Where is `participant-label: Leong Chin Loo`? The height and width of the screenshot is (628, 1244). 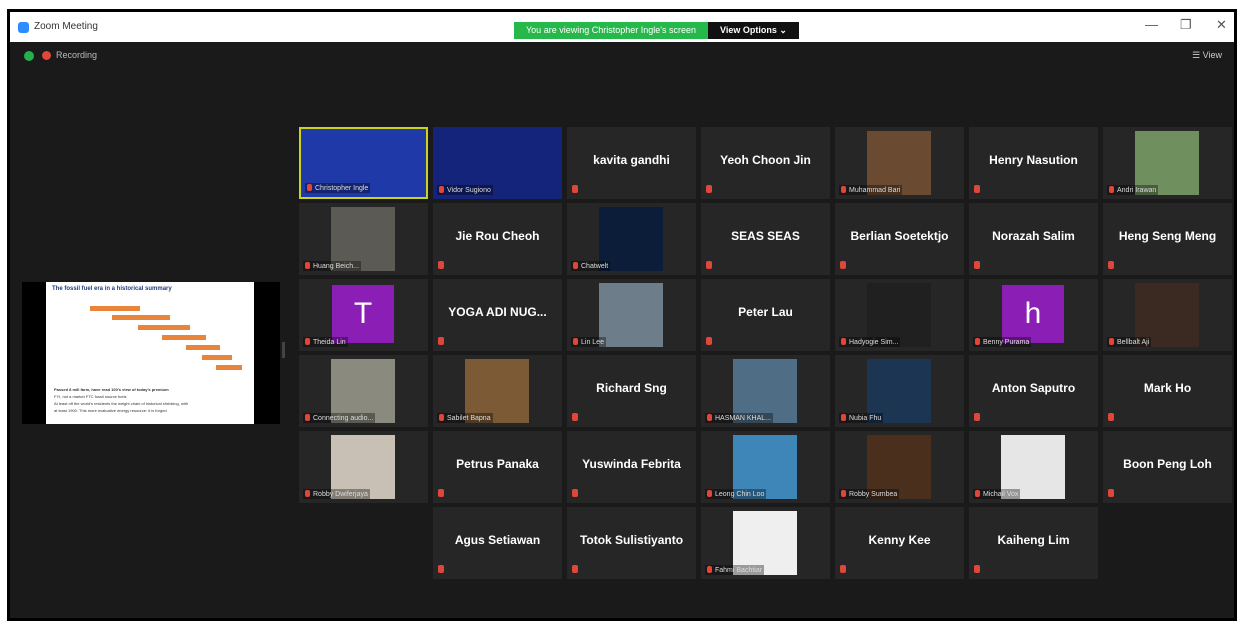
participant-label: Leong Chin Loo is located at coordinates (736, 494).